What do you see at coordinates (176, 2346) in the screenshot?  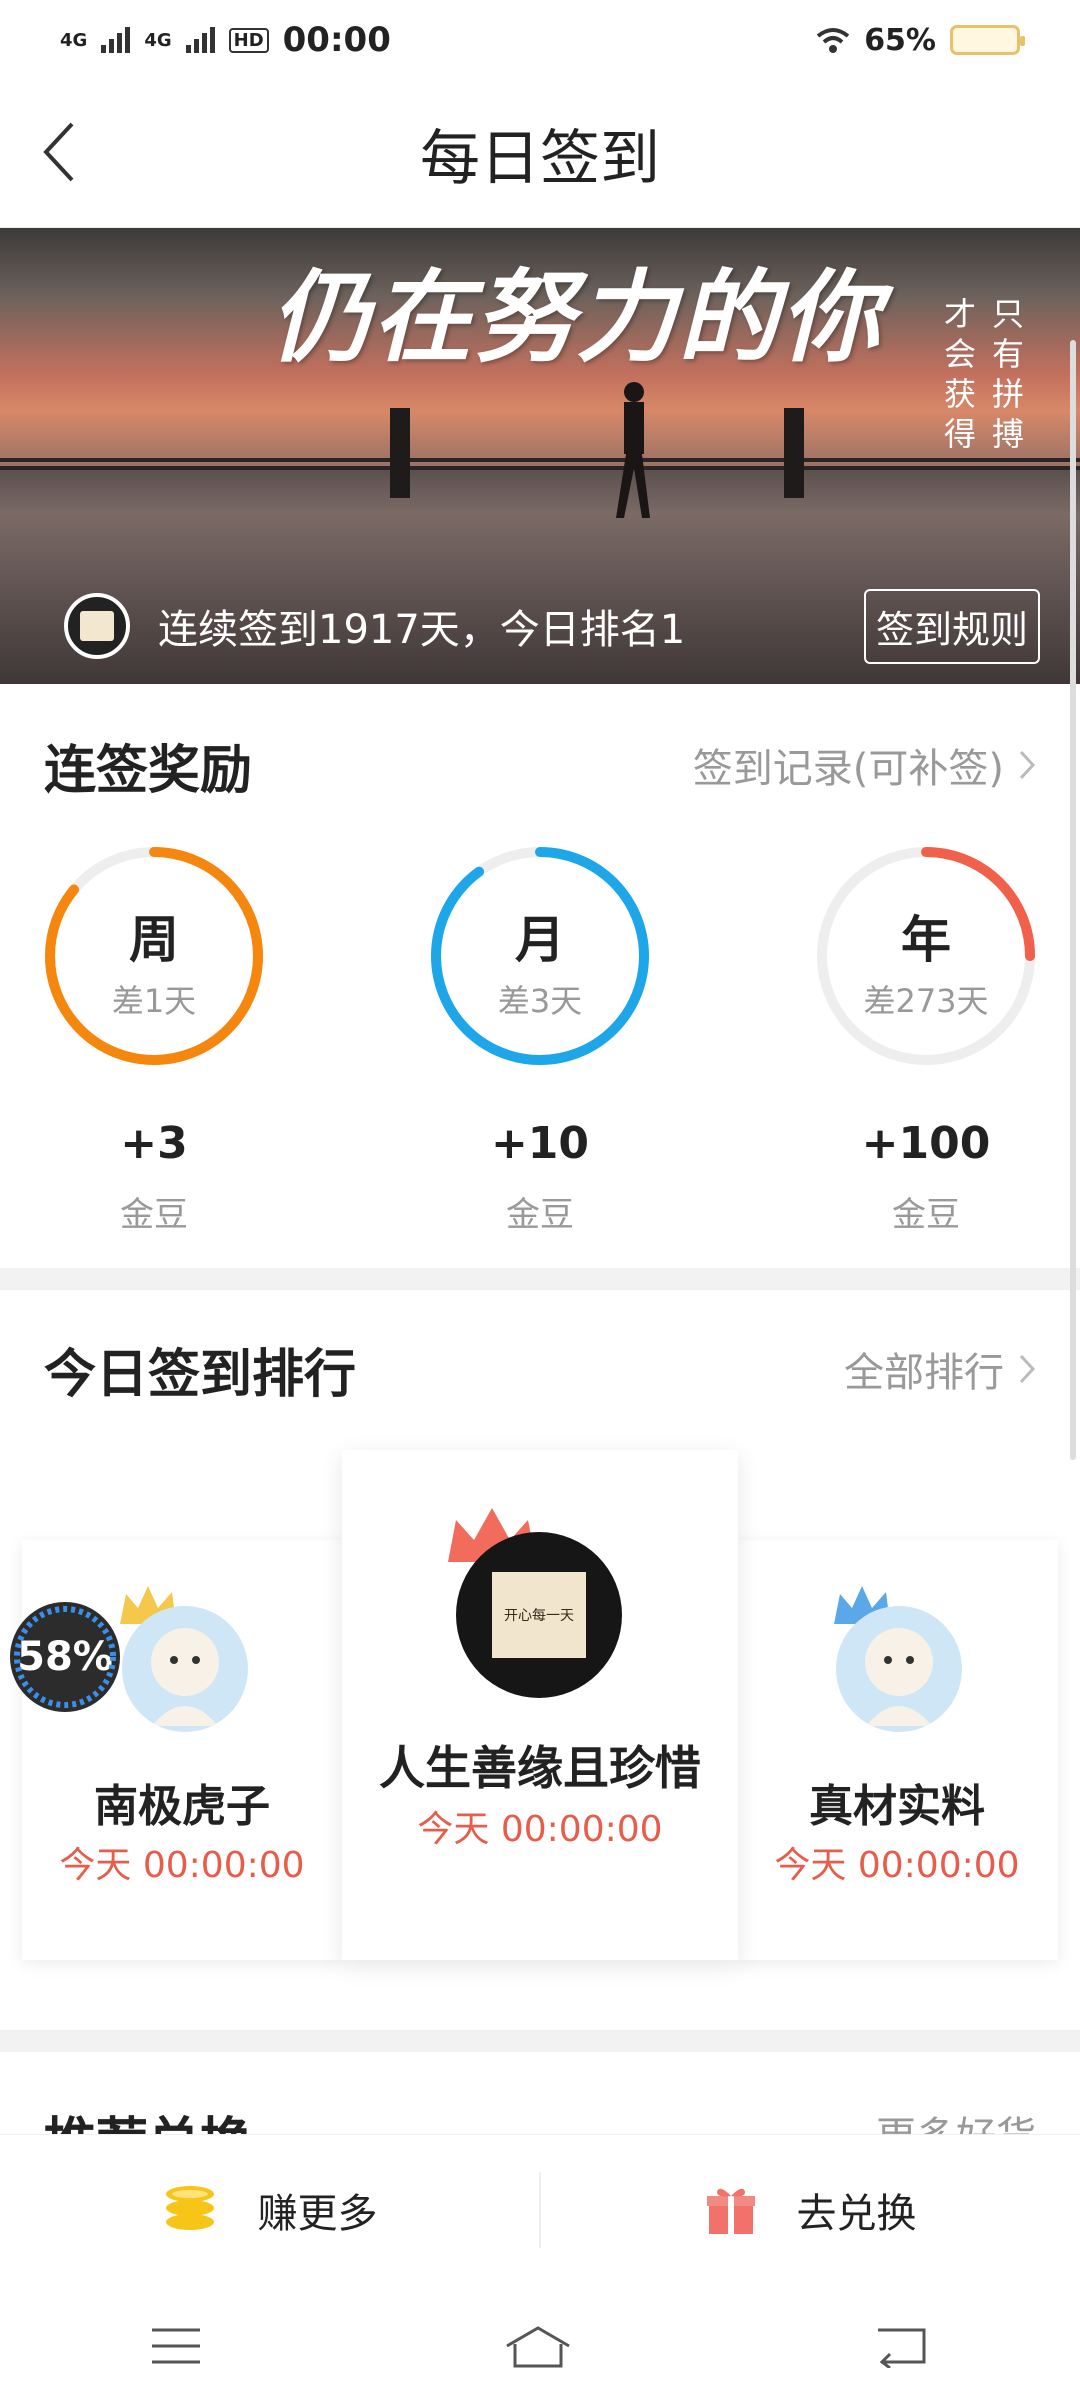 I see `menu-icon` at bounding box center [176, 2346].